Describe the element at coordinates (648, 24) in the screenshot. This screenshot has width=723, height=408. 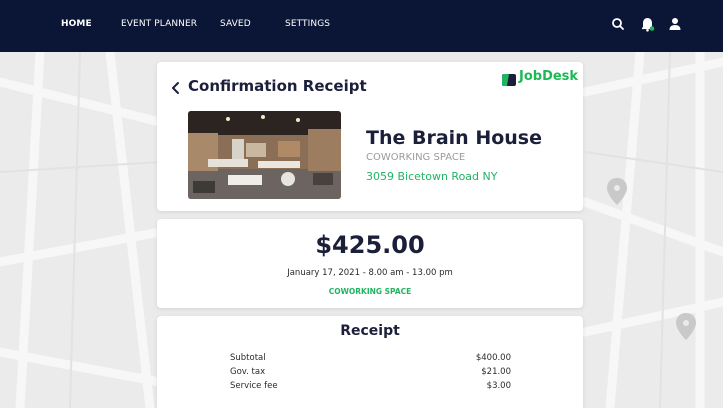
I see `notification-bell-icon` at that location.